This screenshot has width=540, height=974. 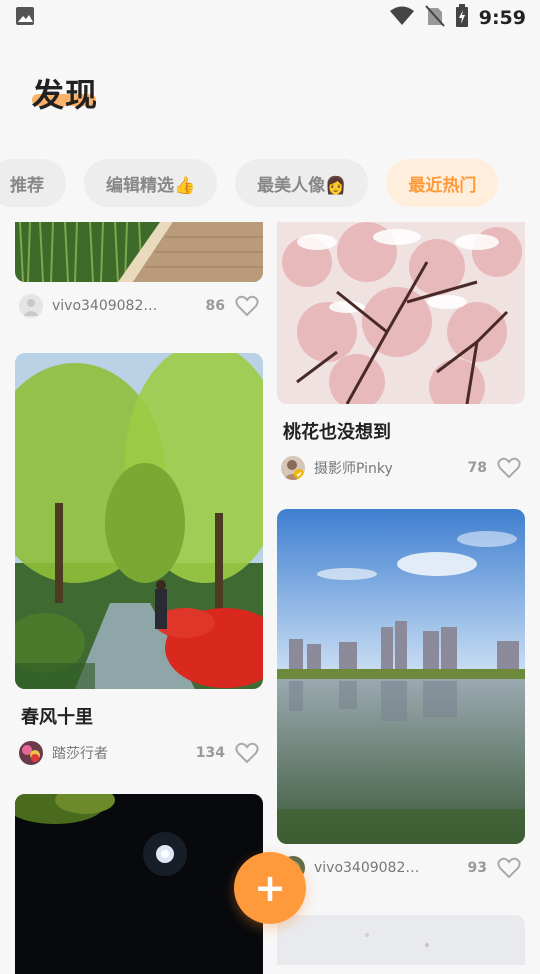 What do you see at coordinates (33, 183) in the screenshot?
I see `tab-recommend: 推荐` at bounding box center [33, 183].